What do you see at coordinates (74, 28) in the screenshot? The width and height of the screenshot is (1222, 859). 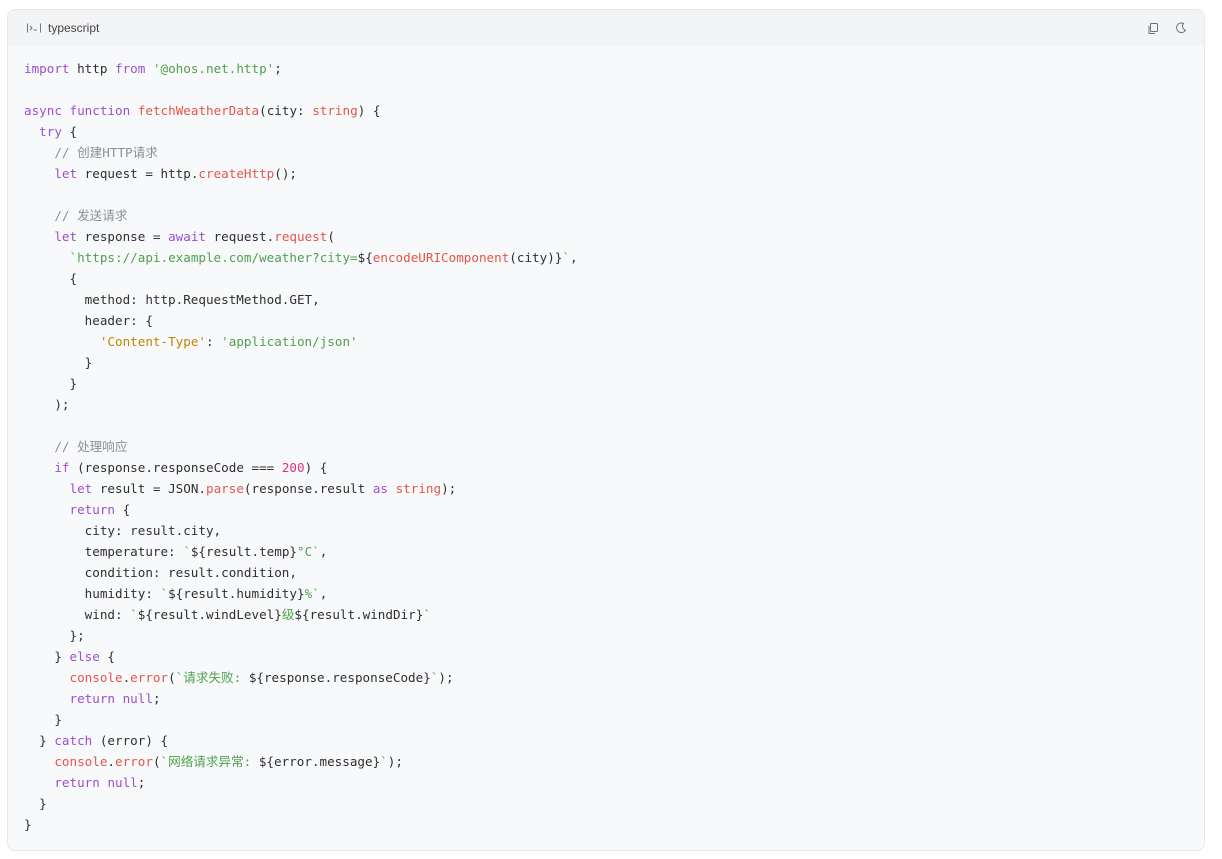 I see `language-label: typescript` at bounding box center [74, 28].